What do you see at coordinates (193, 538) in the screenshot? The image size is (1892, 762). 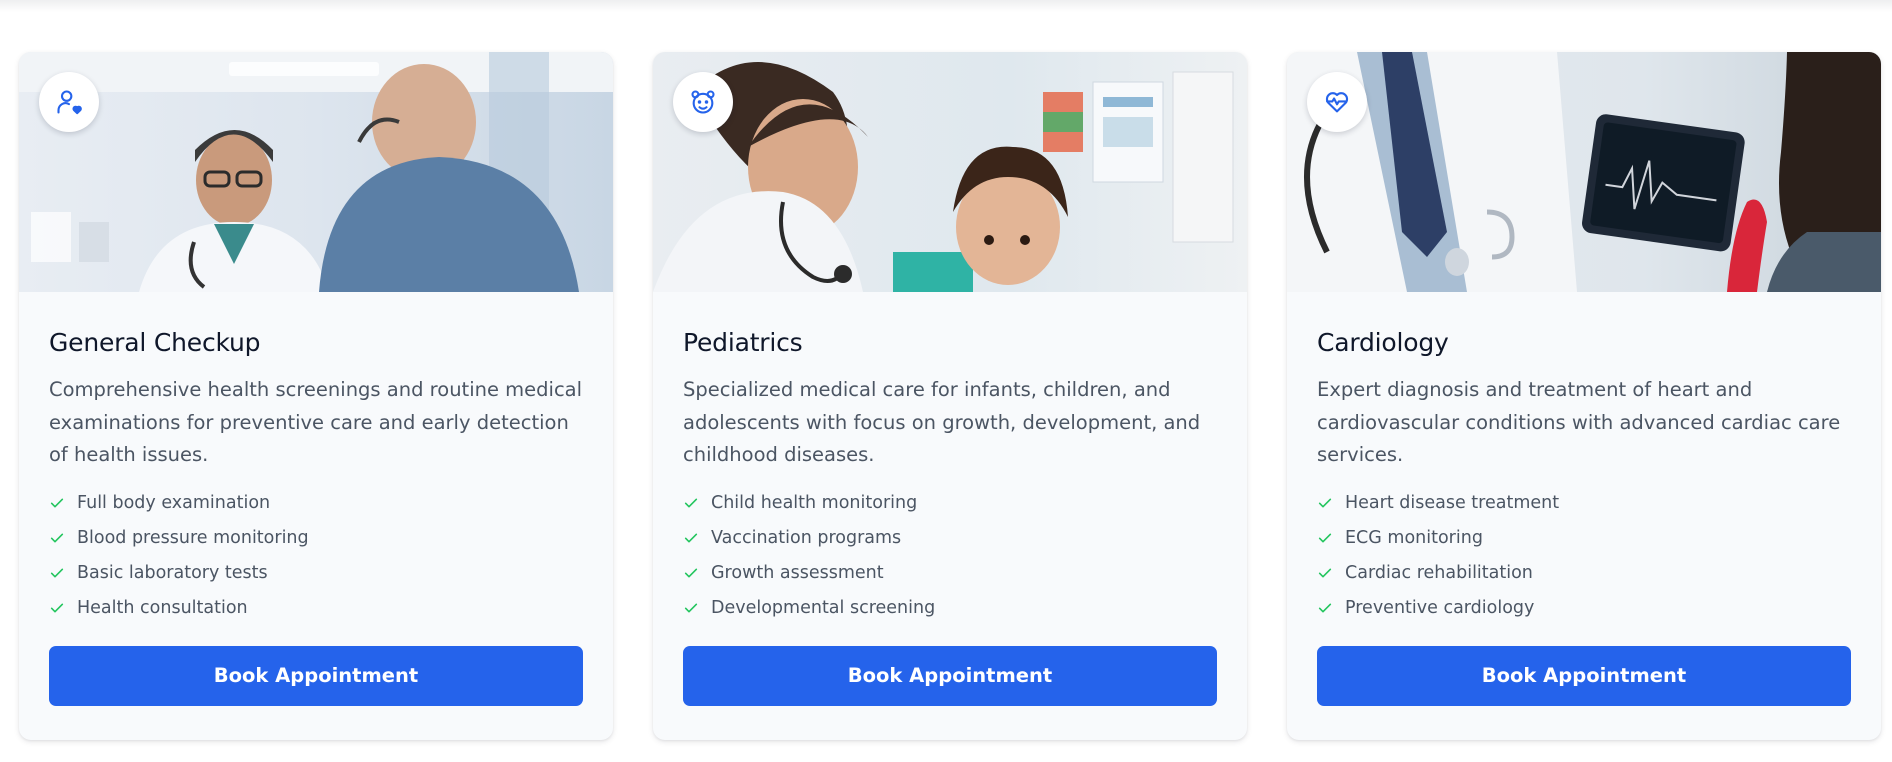 I see `feature-label: Blood pressure monitoring` at bounding box center [193, 538].